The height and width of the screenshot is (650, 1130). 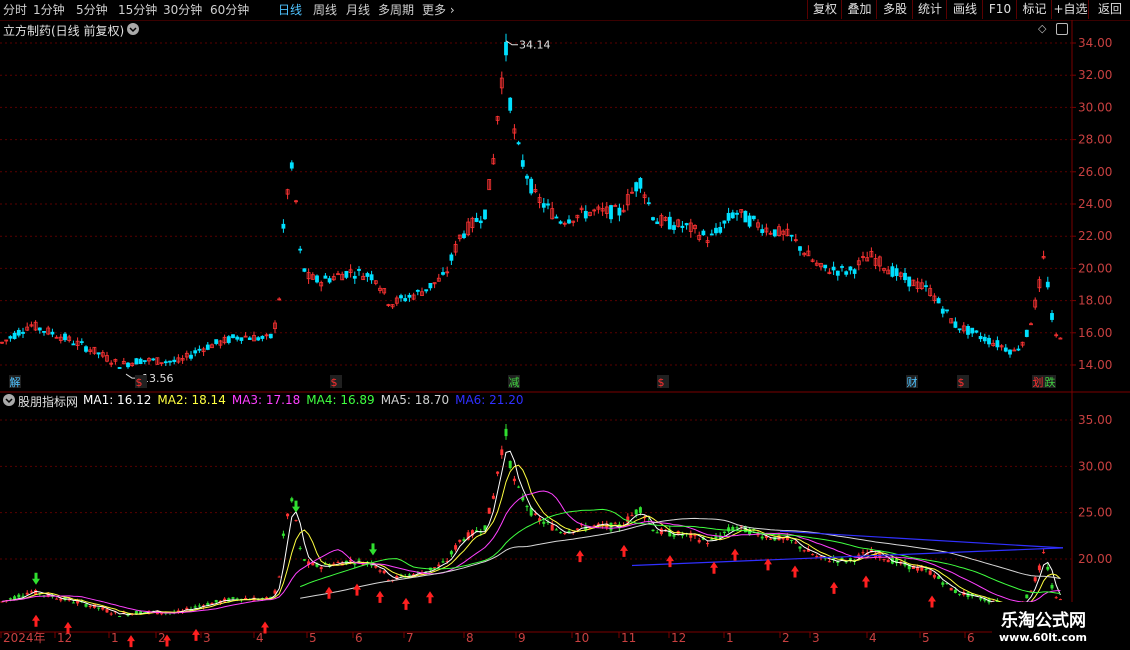 What do you see at coordinates (9, 400) in the screenshot?
I see `indicator-dropdown-icon` at bounding box center [9, 400].